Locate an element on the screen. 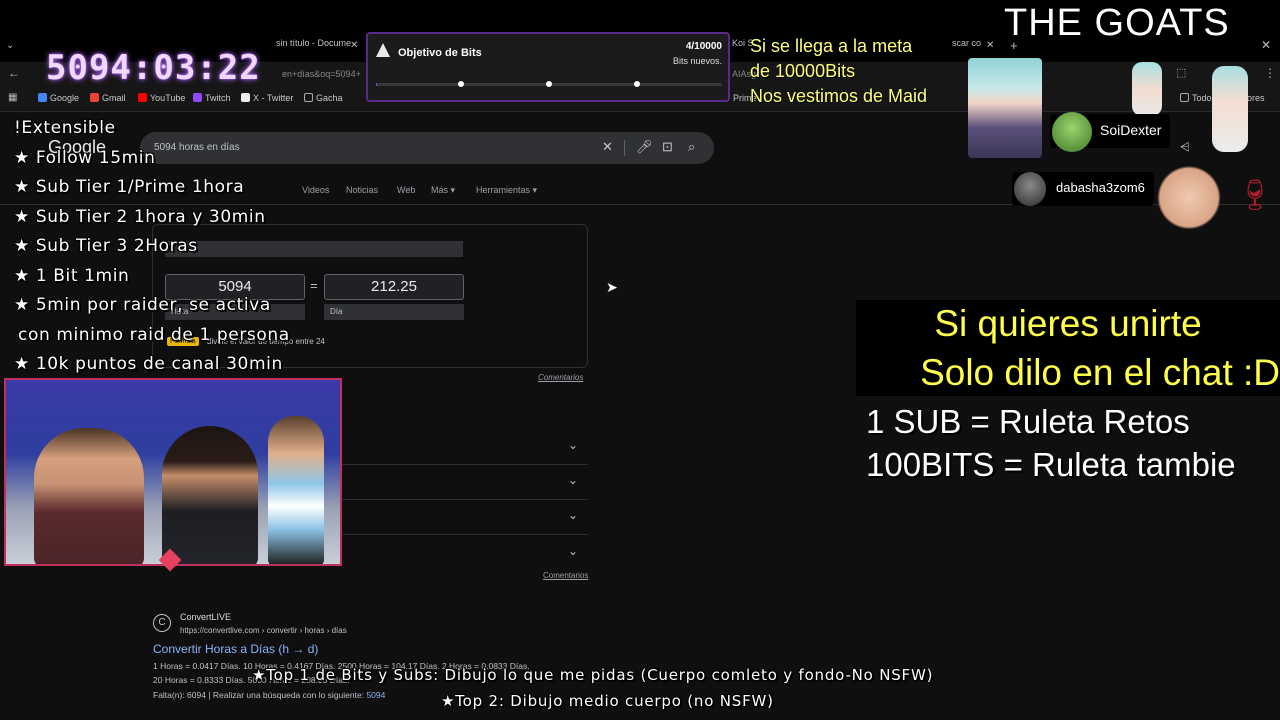 This screenshot has width=1280, height=720. rule-line: ★ Follow 15min is located at coordinates (85, 157).